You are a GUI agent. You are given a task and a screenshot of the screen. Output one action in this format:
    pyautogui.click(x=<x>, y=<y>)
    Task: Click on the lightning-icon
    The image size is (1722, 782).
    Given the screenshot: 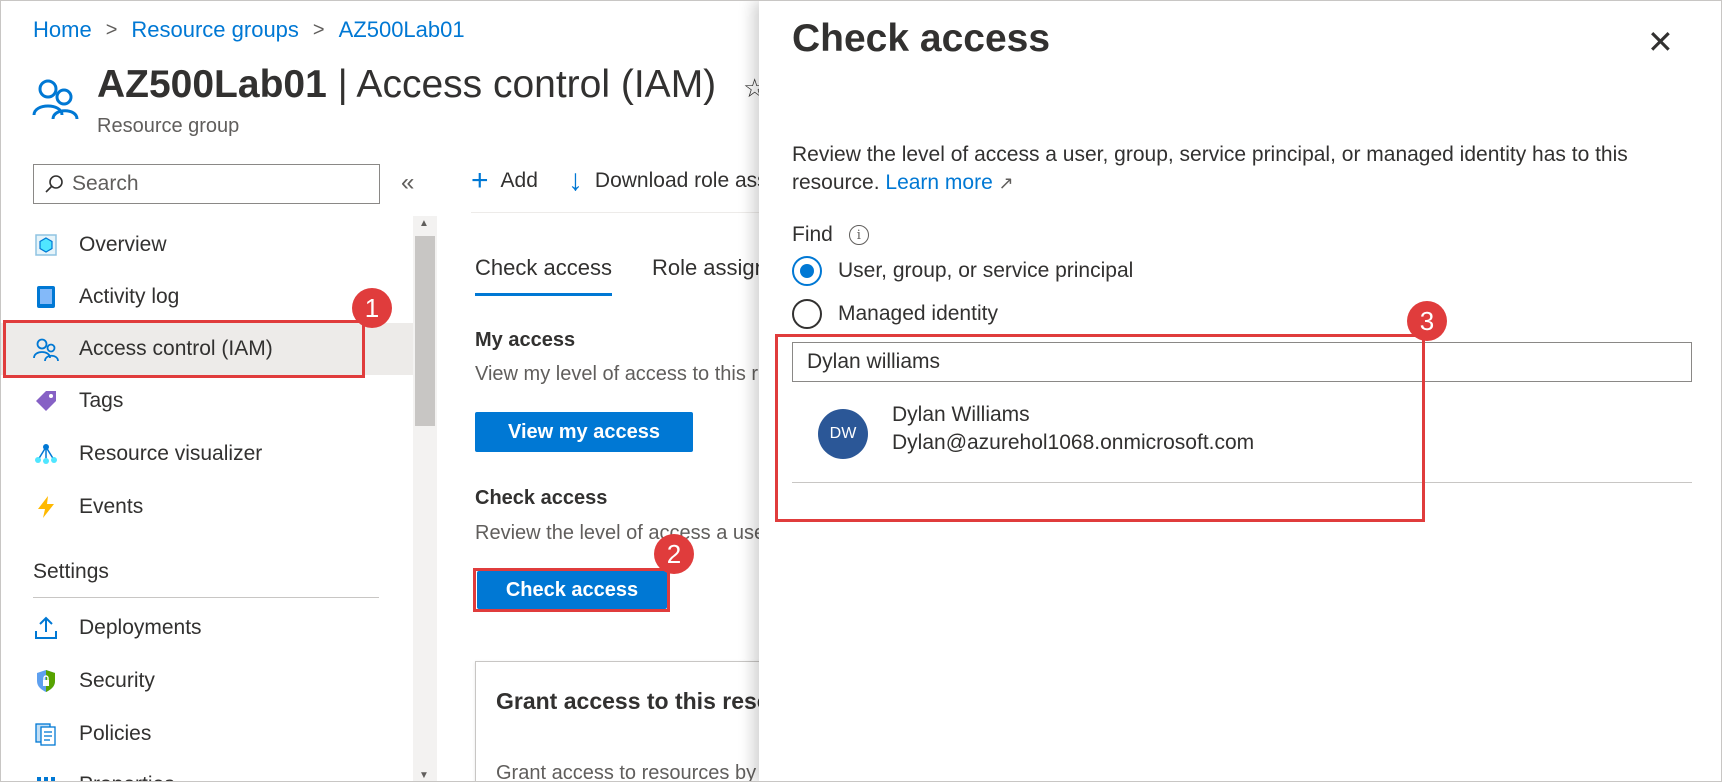 What is the action you would take?
    pyautogui.click(x=46, y=507)
    